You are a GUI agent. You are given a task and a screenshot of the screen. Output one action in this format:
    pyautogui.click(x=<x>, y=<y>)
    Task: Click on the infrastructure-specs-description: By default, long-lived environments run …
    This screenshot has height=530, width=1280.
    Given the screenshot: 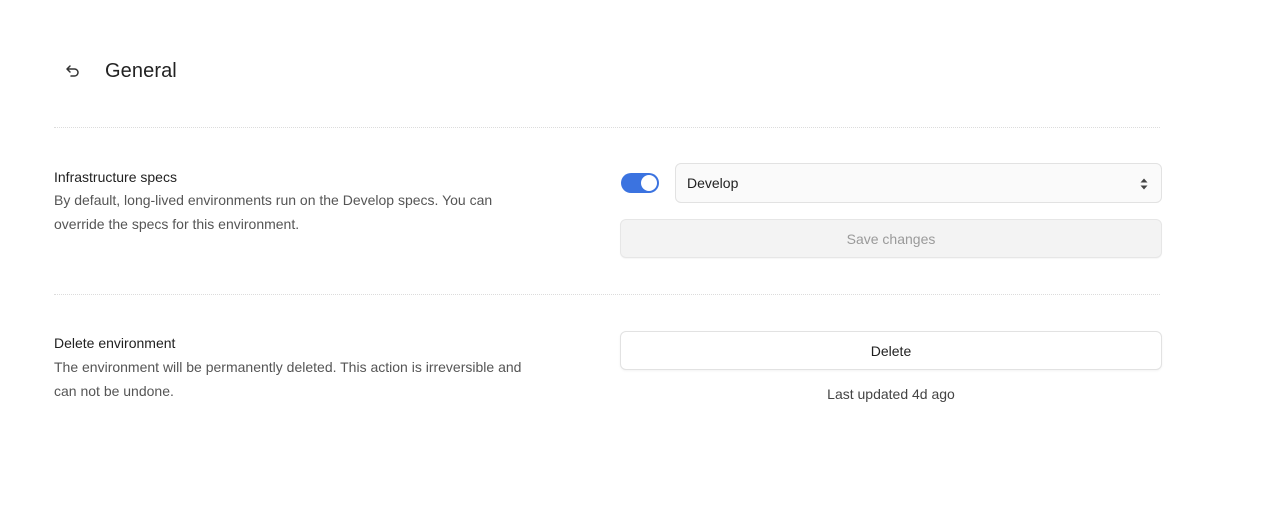 What is the action you would take?
    pyautogui.click(x=273, y=212)
    